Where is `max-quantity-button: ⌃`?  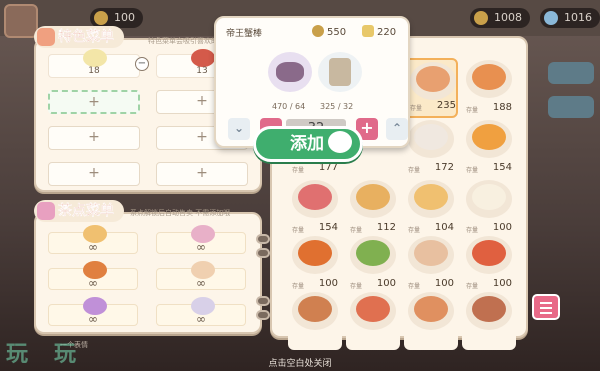
max-quantity-button: ⌃ is located at coordinates (397, 129).